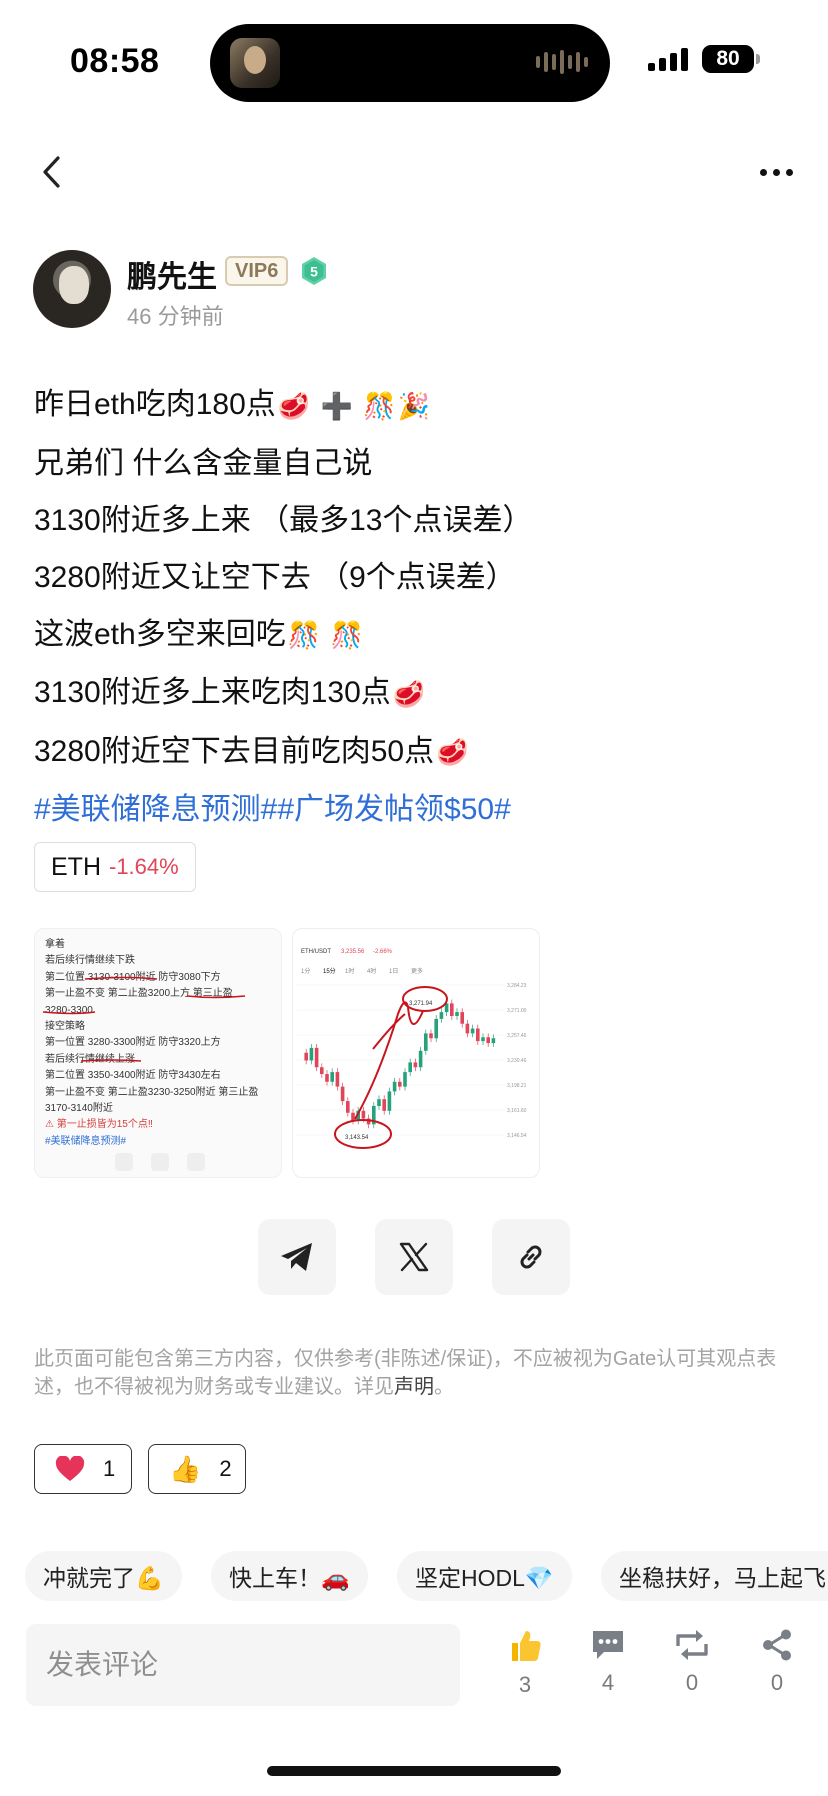 This screenshot has height=1796, width=828. What do you see at coordinates (304, 635) in the screenshot?
I see `party-popper-icon: 🎊` at bounding box center [304, 635].